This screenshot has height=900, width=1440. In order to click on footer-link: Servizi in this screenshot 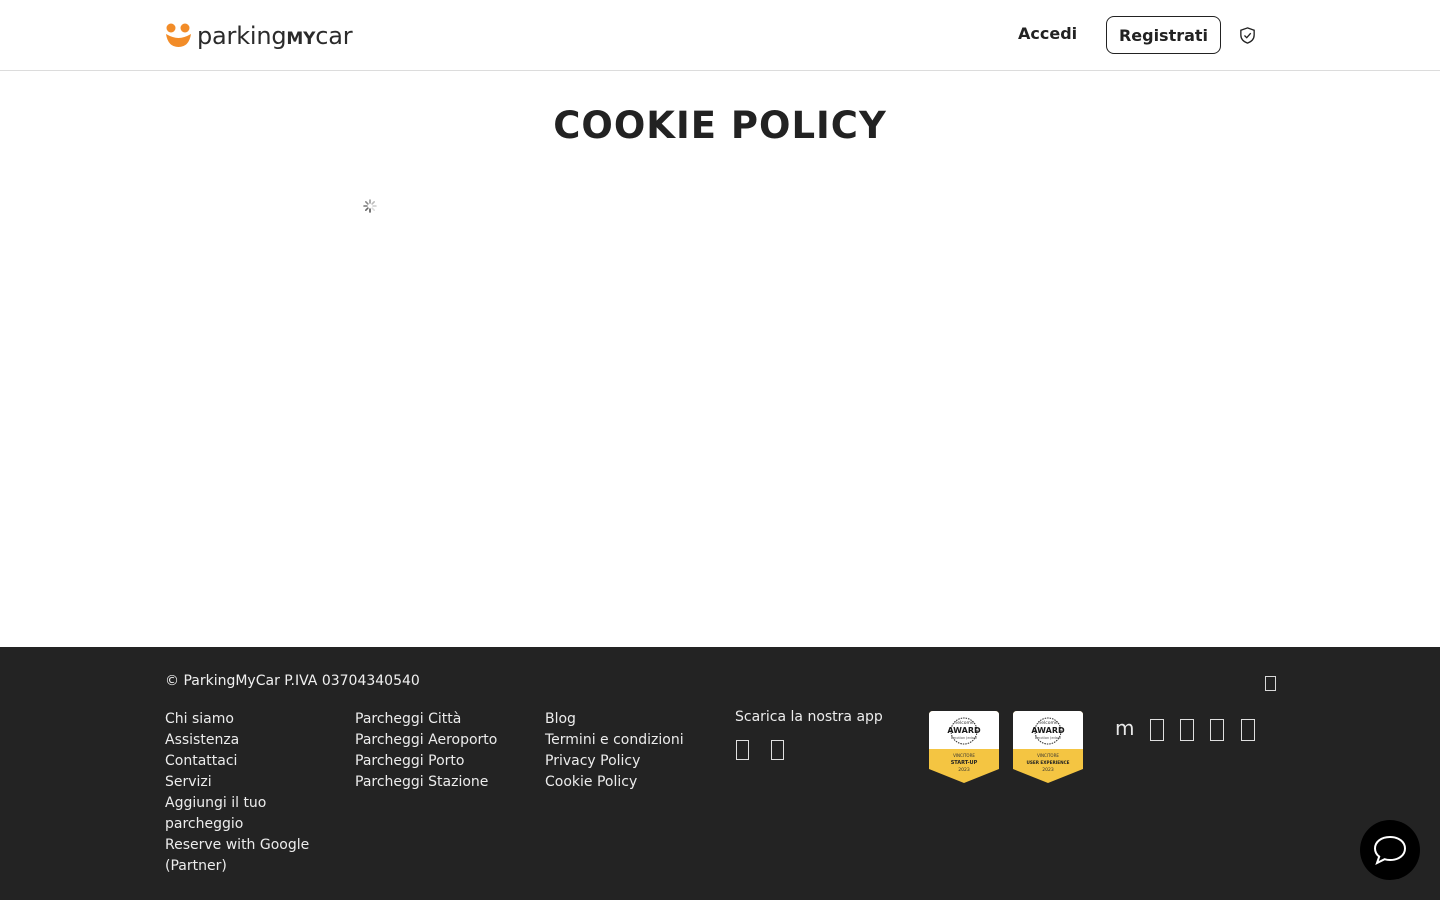, I will do `click(252, 782)`.